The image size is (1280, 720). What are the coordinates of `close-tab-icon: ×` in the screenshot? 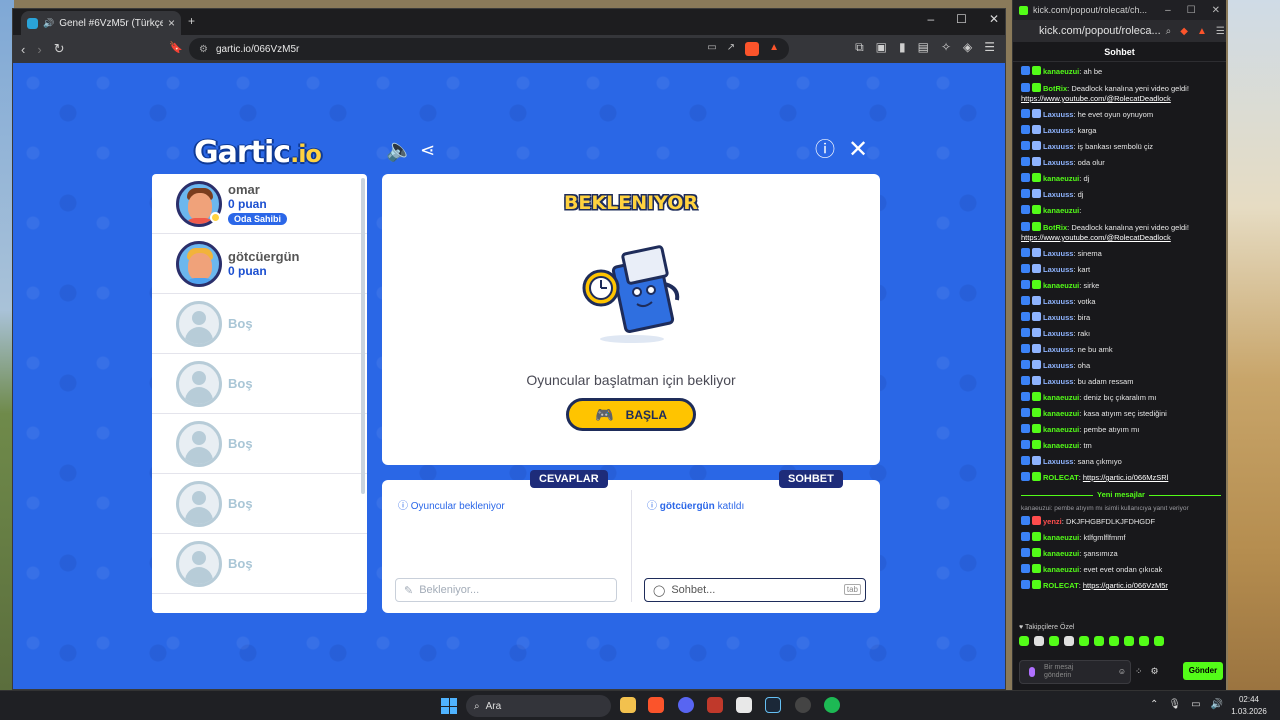 It's located at (171, 23).